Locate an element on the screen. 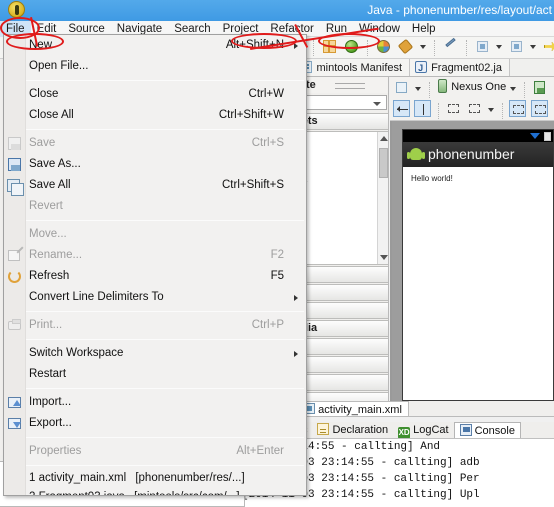  external-tools-dropdown-arrow is located at coordinates (499, 46).